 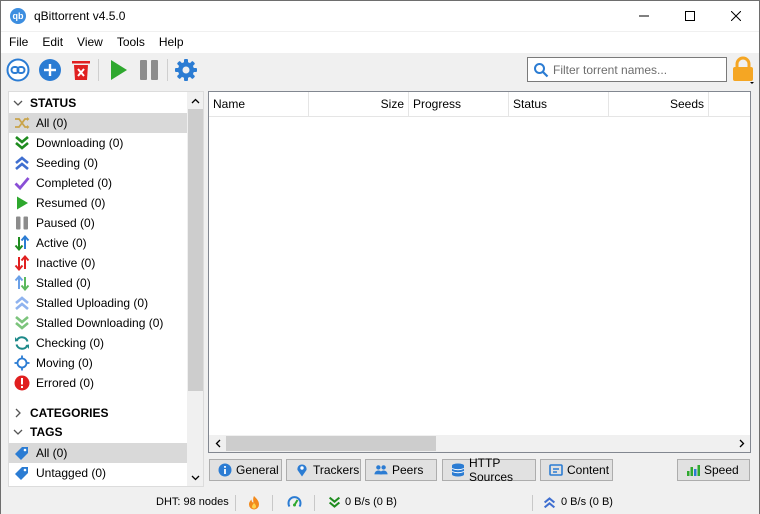 What do you see at coordinates (22, 303) in the screenshot?
I see `stalled-uploading-icon` at bounding box center [22, 303].